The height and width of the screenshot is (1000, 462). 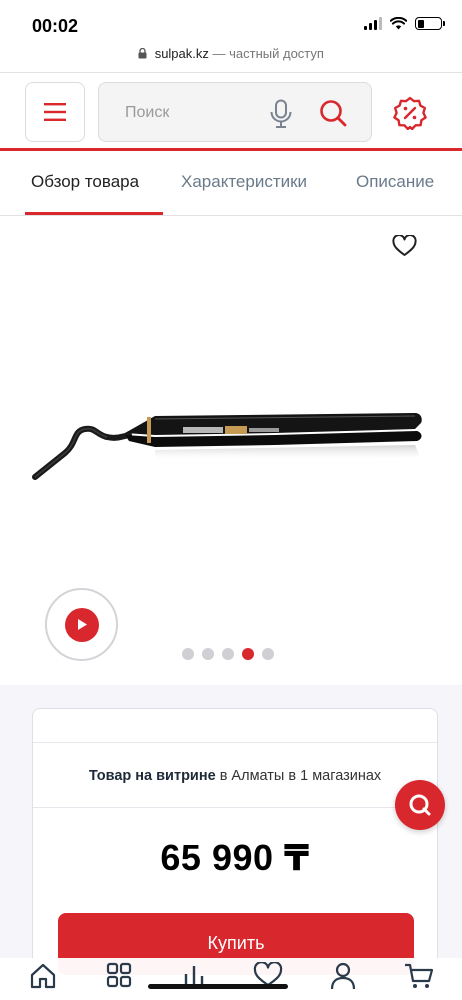 I want to click on profile-icon, so click(x=343, y=976).